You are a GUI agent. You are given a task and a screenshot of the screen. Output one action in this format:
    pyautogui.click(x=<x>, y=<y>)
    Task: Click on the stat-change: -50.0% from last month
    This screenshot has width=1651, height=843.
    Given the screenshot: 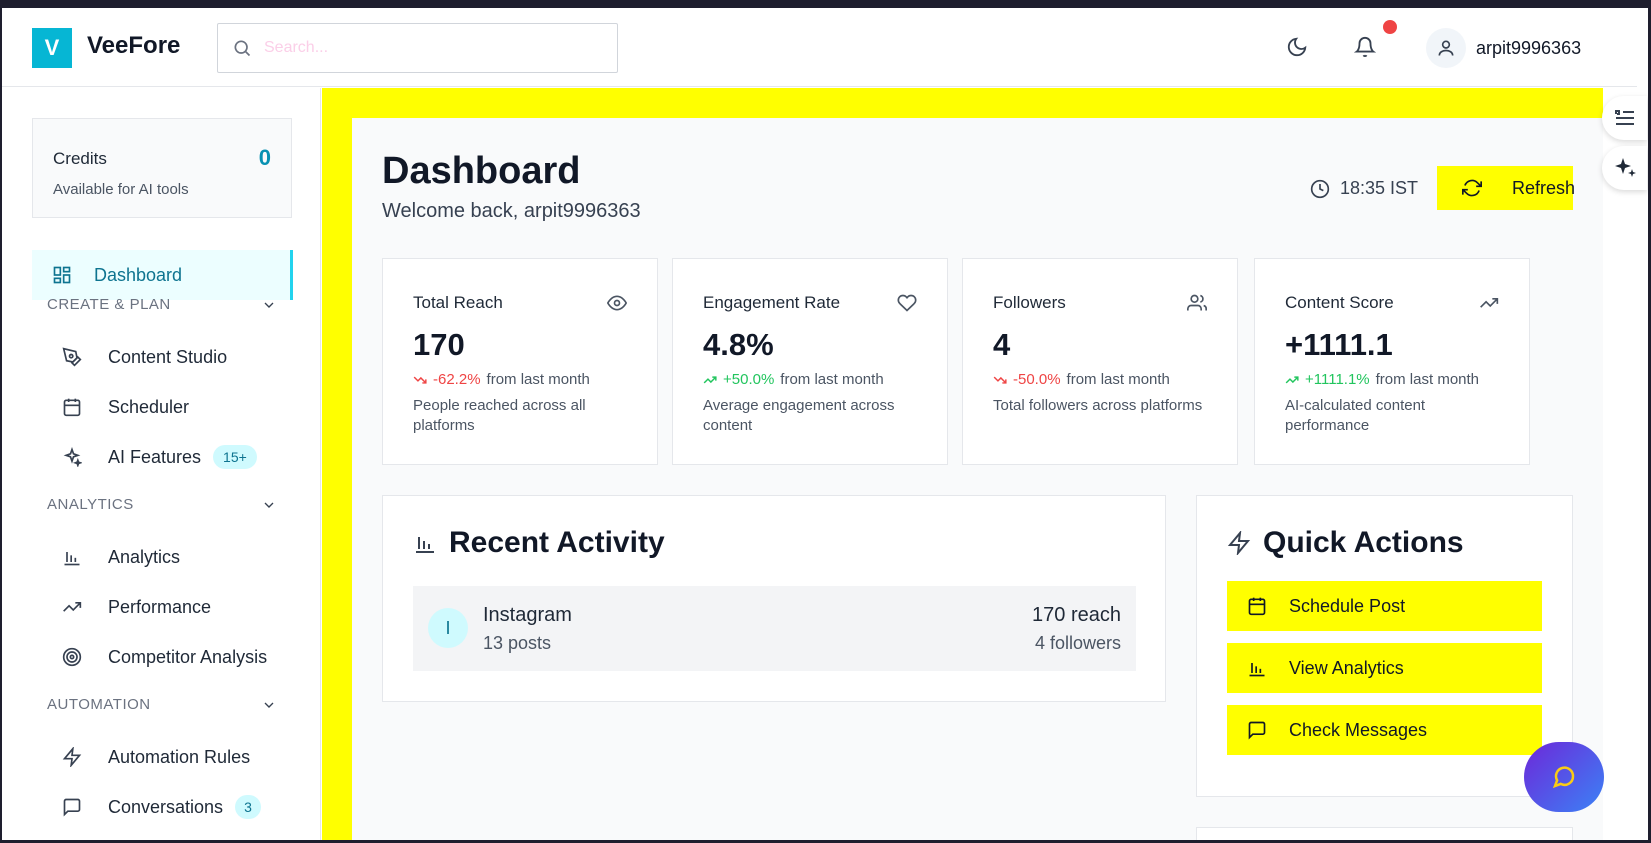 What is the action you would take?
    pyautogui.click(x=1081, y=379)
    